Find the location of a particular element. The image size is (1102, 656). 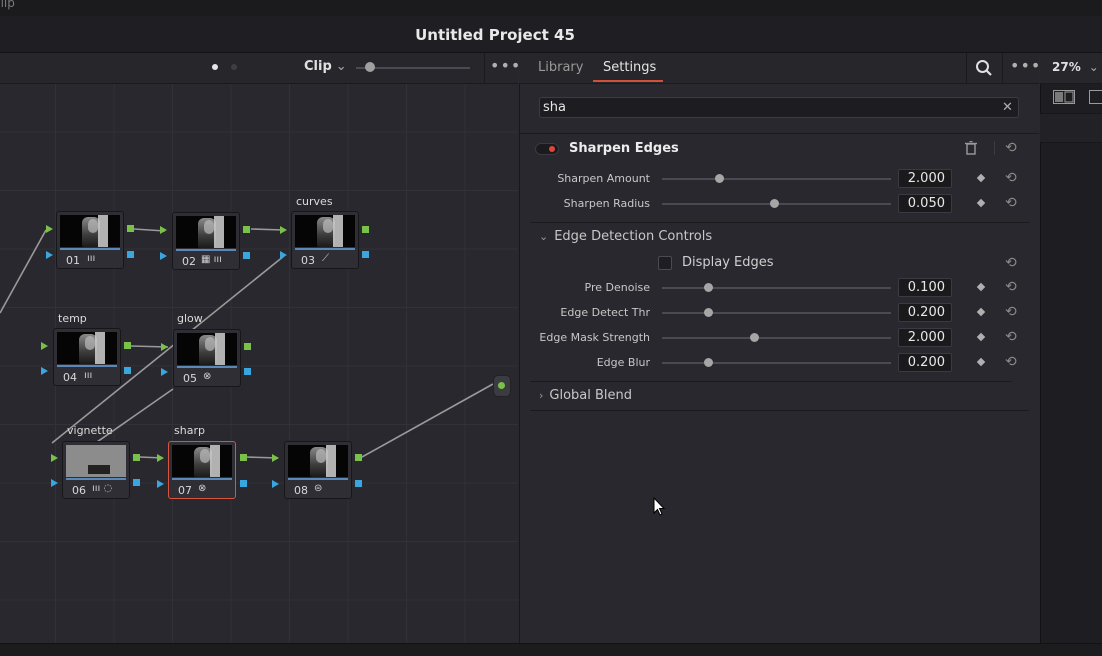

page-dot is located at coordinates (234, 67).